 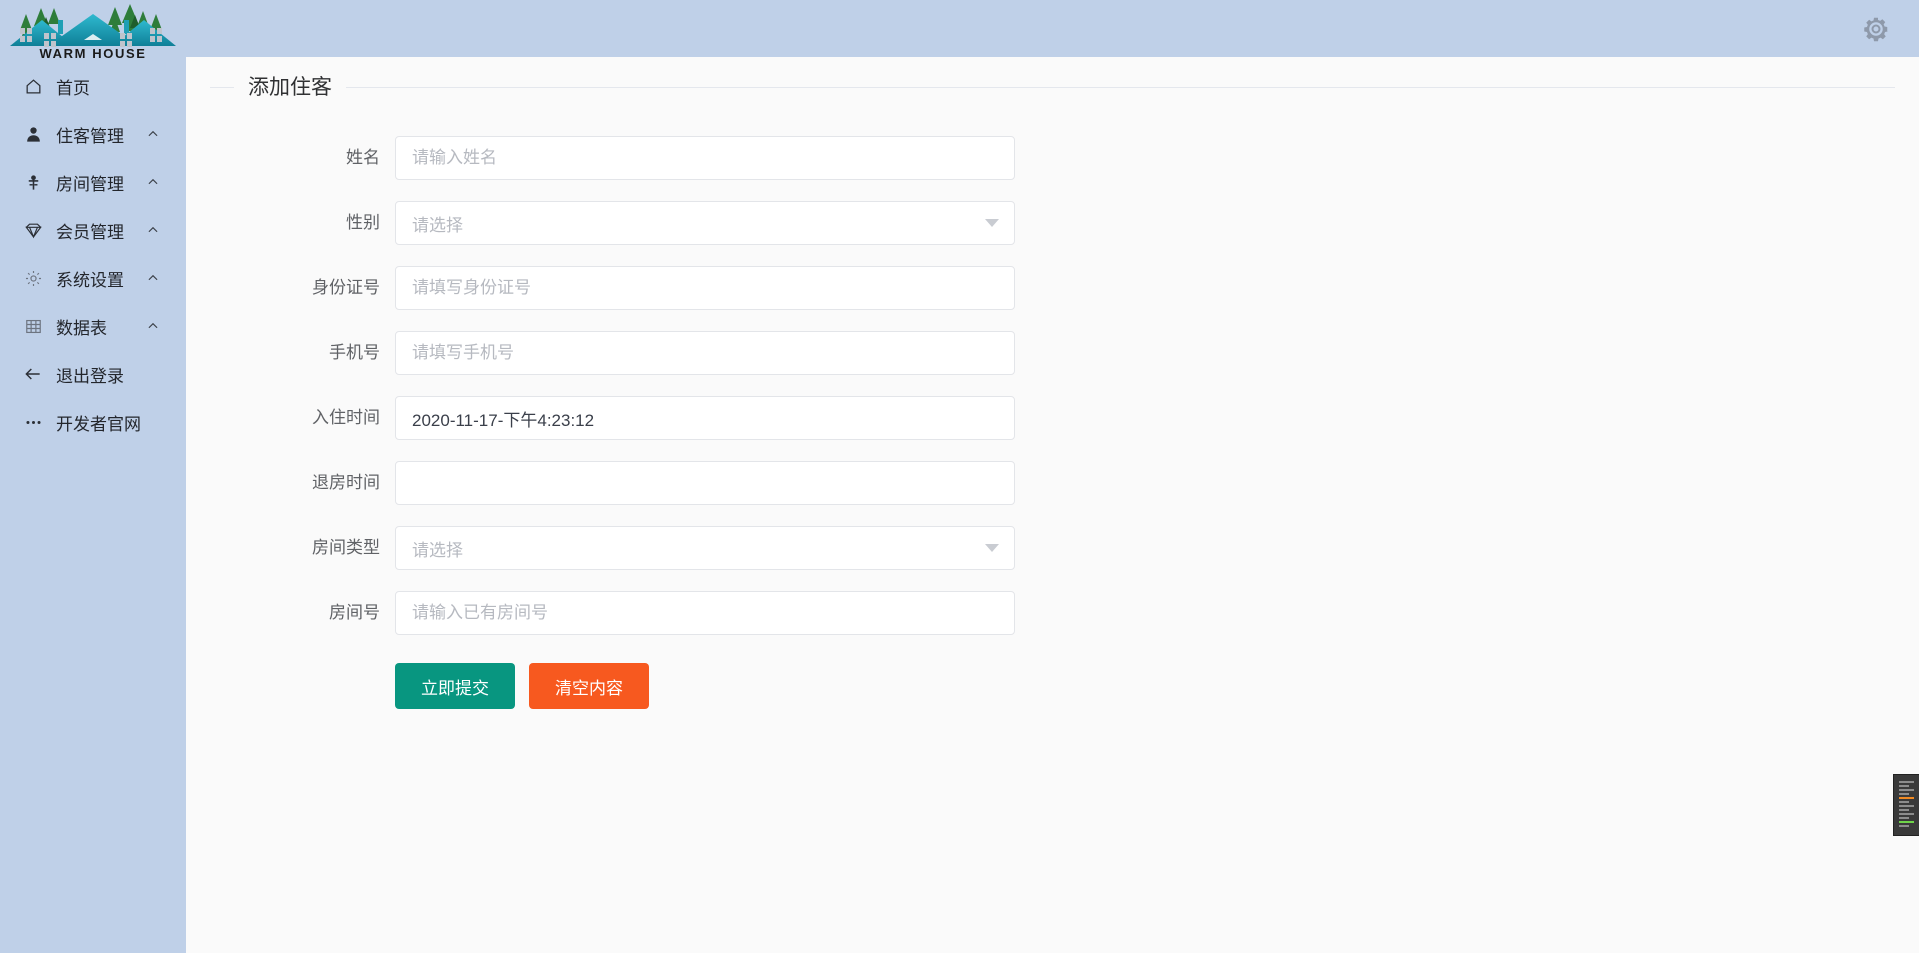 I want to click on id-number-input, so click(x=705, y=288).